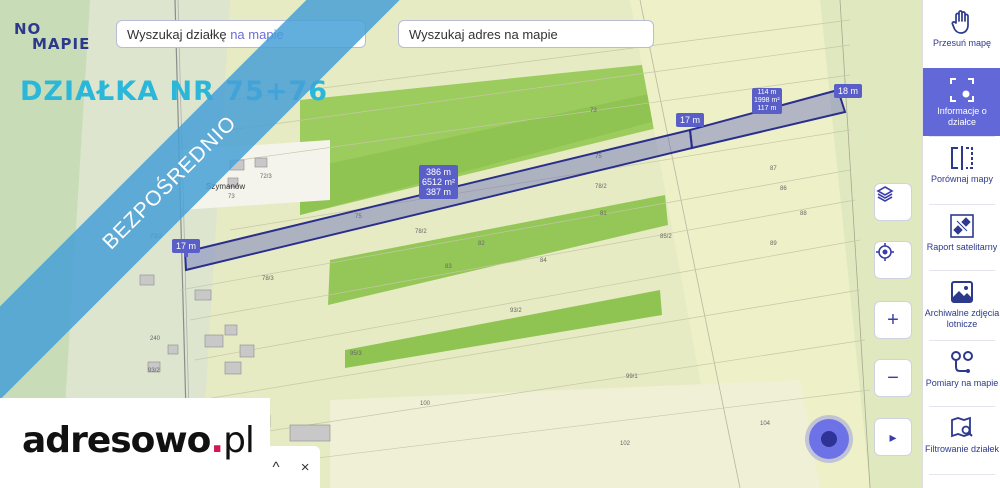  Describe the element at coordinates (885, 252) in the screenshot. I see `locate-icon` at that location.